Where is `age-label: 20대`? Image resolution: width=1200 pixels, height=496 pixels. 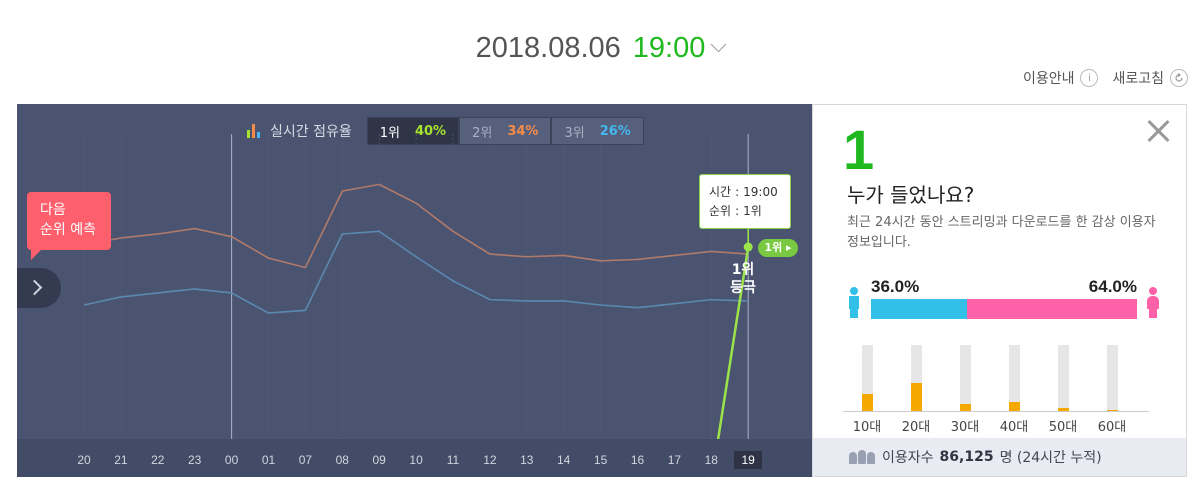
age-label: 20대 is located at coordinates (916, 427).